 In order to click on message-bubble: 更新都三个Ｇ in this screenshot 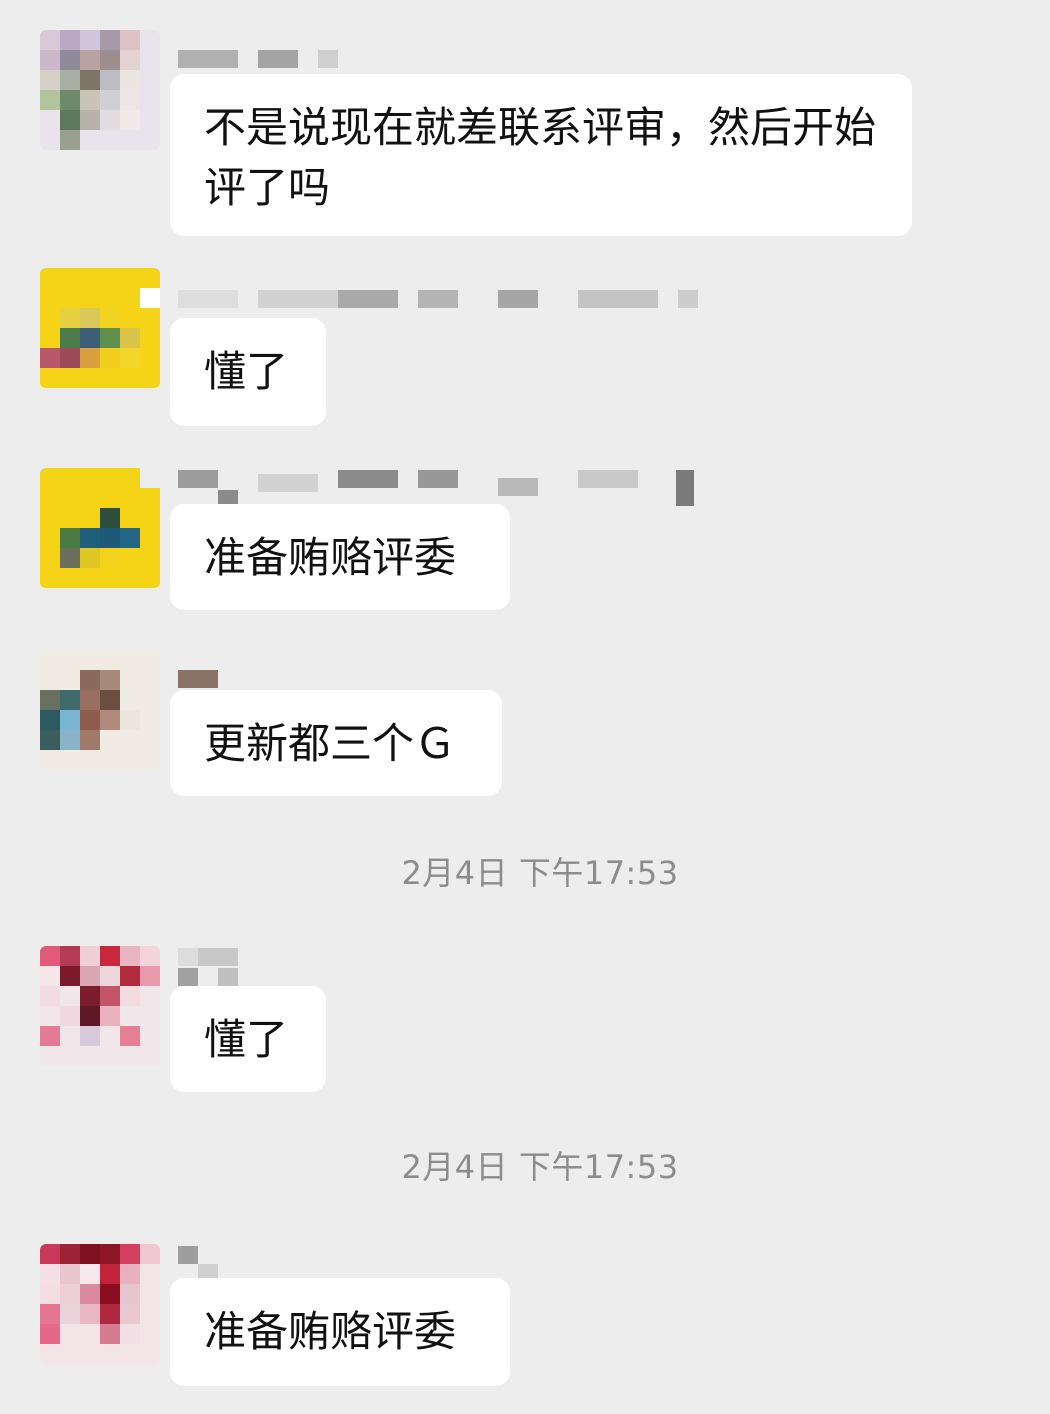, I will do `click(336, 743)`.